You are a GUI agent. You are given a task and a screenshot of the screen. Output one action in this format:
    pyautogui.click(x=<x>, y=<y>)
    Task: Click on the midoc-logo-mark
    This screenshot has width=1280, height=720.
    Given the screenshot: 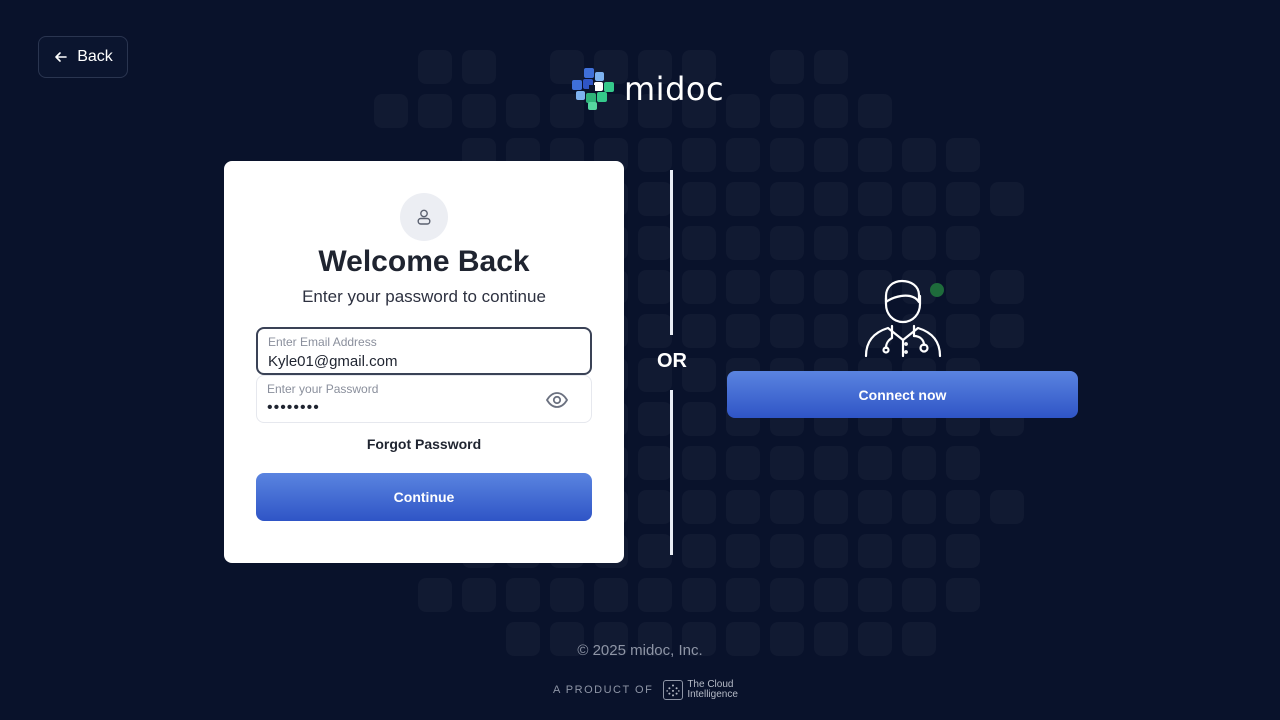 What is the action you would take?
    pyautogui.click(x=593, y=89)
    